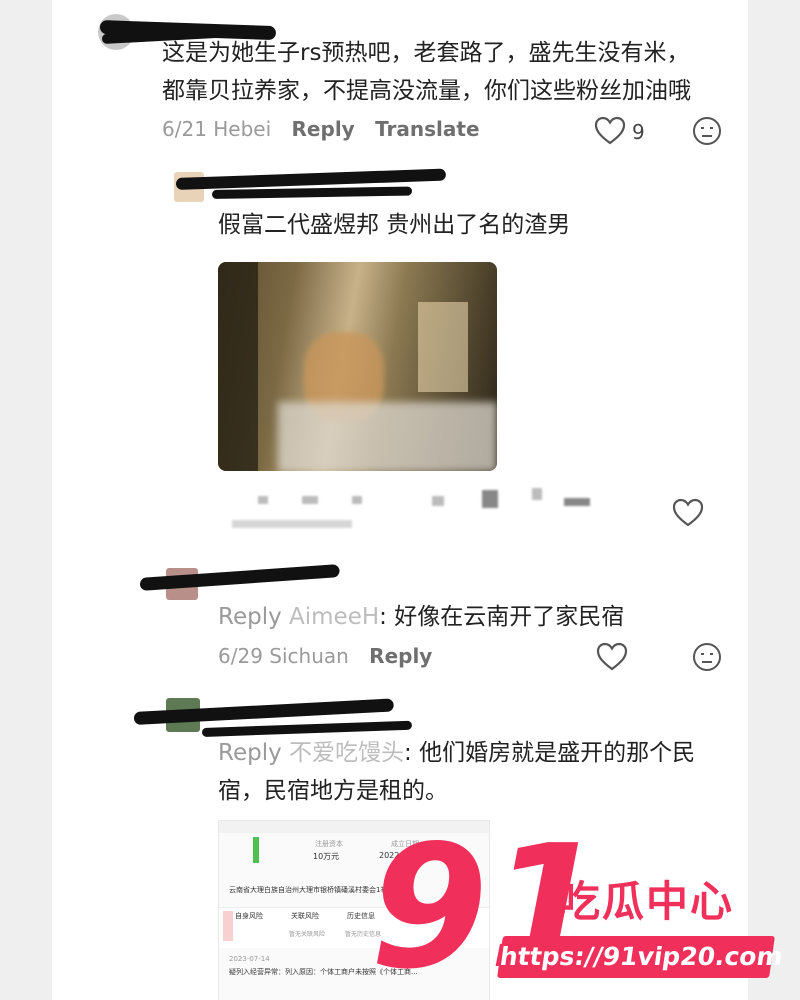 This screenshot has height=1000, width=800. What do you see at coordinates (307, 934) in the screenshot?
I see `doc-risk-sub: 暂无关联风险` at bounding box center [307, 934].